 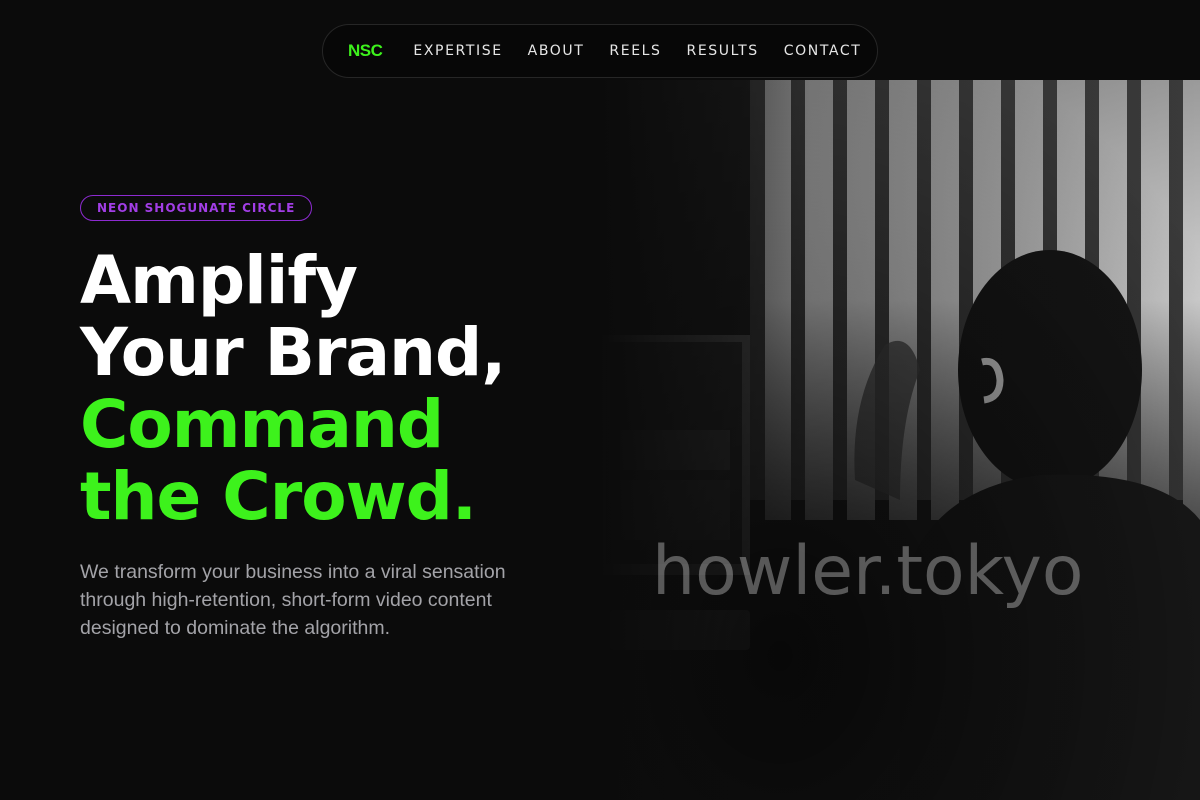 I want to click on photo-watermark: howler.tokyo, so click(x=868, y=571).